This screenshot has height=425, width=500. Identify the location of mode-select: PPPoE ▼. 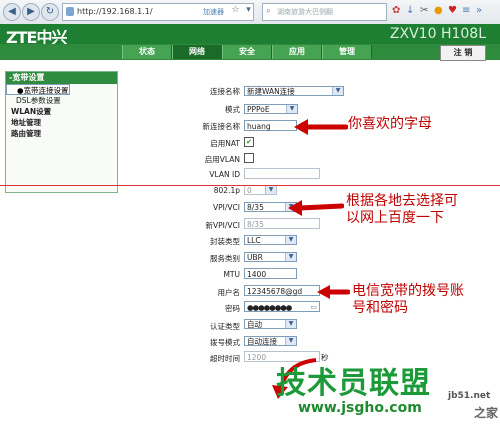
(271, 109).